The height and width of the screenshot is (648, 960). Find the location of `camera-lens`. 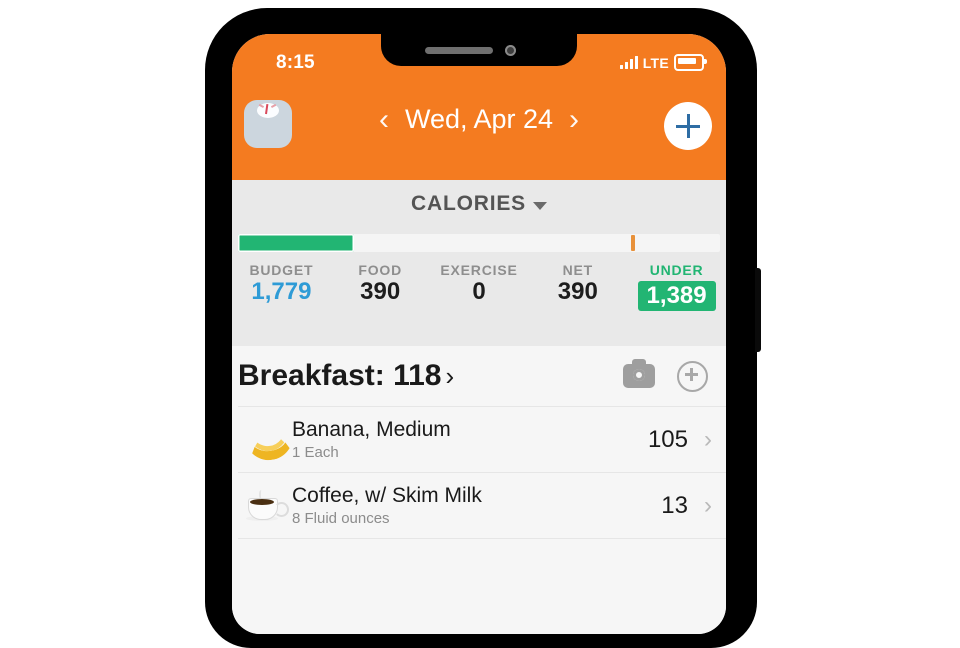

camera-lens is located at coordinates (639, 375).